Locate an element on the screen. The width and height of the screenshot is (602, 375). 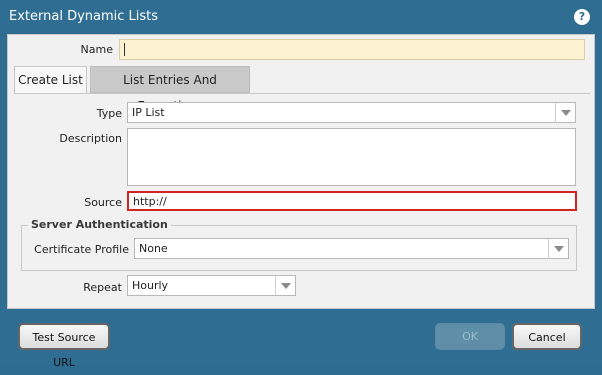
text-cursor is located at coordinates (124, 49).